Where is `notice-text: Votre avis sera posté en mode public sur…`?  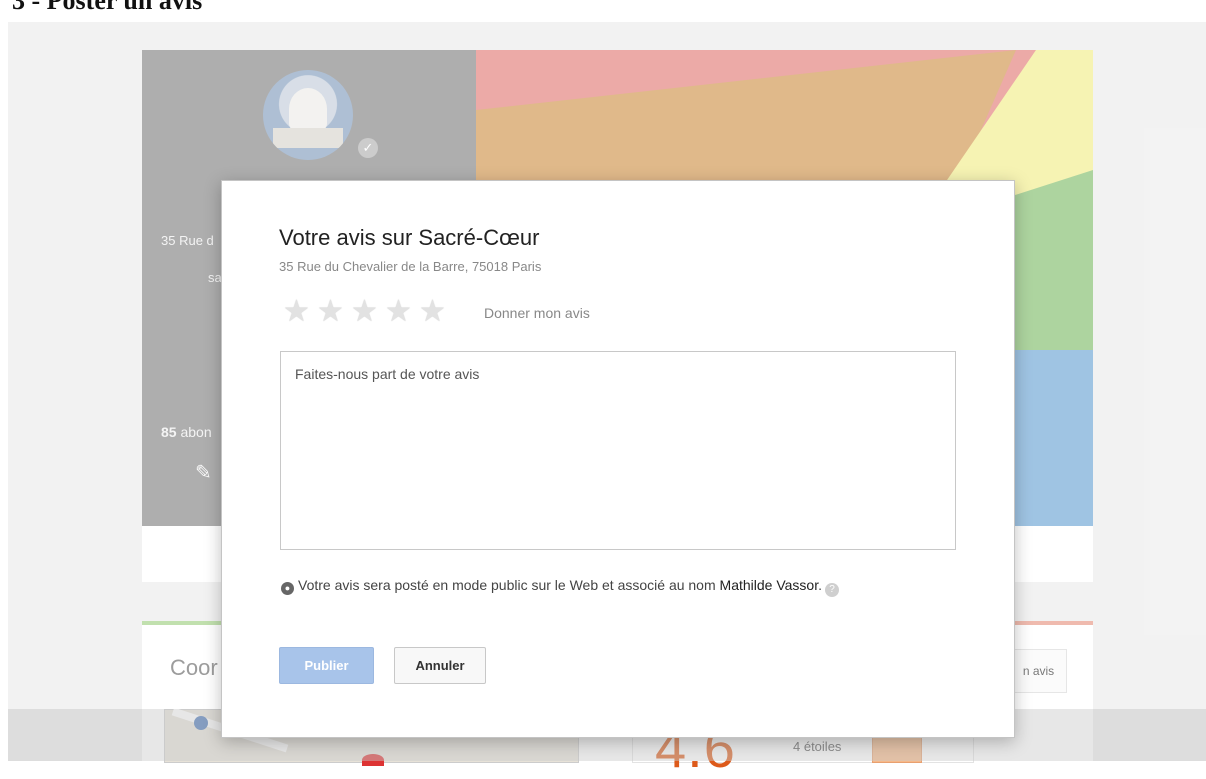
notice-text: Votre avis sera posté en mode public sur… is located at coordinates (509, 585).